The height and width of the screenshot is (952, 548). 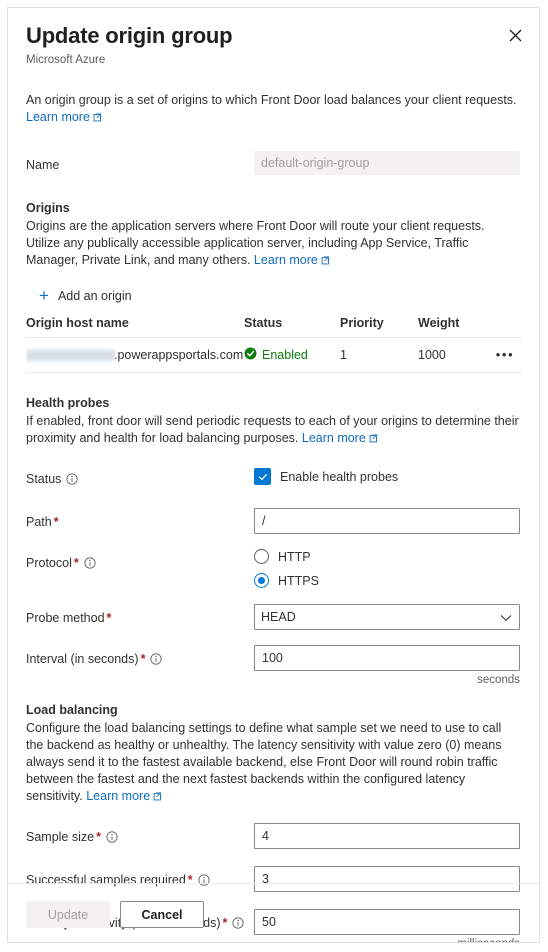 What do you see at coordinates (262, 476) in the screenshot?
I see `checkbox-checked-icon` at bounding box center [262, 476].